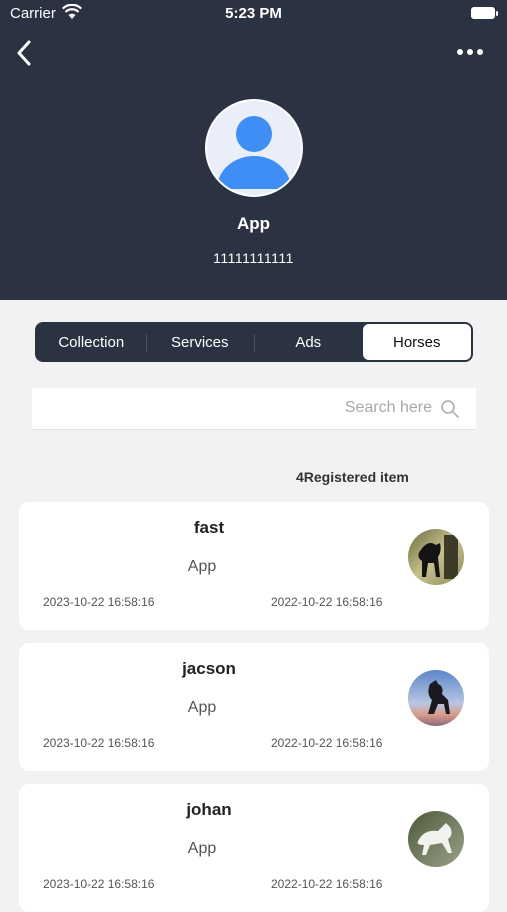 Image resolution: width=507 pixels, height=912 pixels. Describe the element at coordinates (308, 342) in the screenshot. I see `tab-ads: Ads` at that location.